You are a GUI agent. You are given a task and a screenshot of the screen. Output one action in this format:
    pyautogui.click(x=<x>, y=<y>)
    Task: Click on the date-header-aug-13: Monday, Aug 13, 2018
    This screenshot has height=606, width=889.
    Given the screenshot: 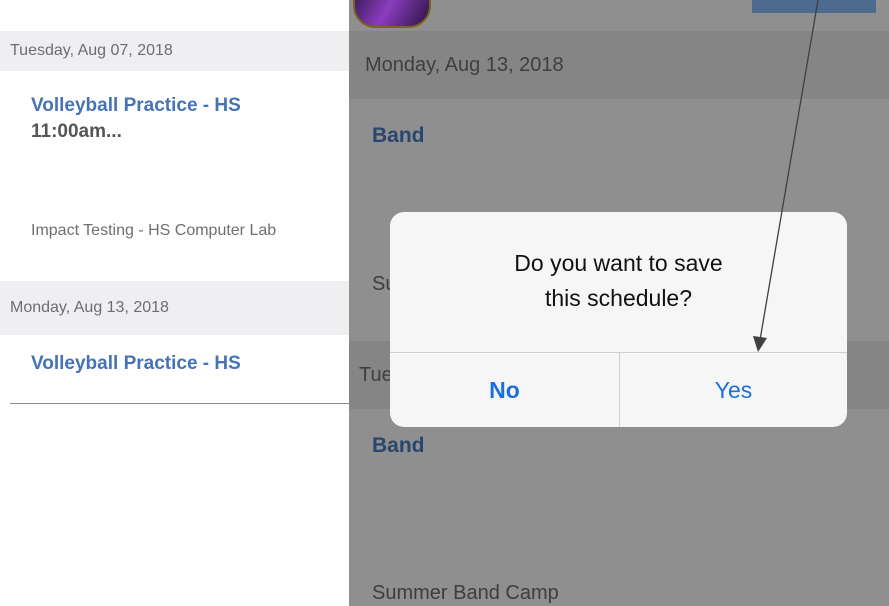 What is the action you would take?
    pyautogui.click(x=174, y=308)
    